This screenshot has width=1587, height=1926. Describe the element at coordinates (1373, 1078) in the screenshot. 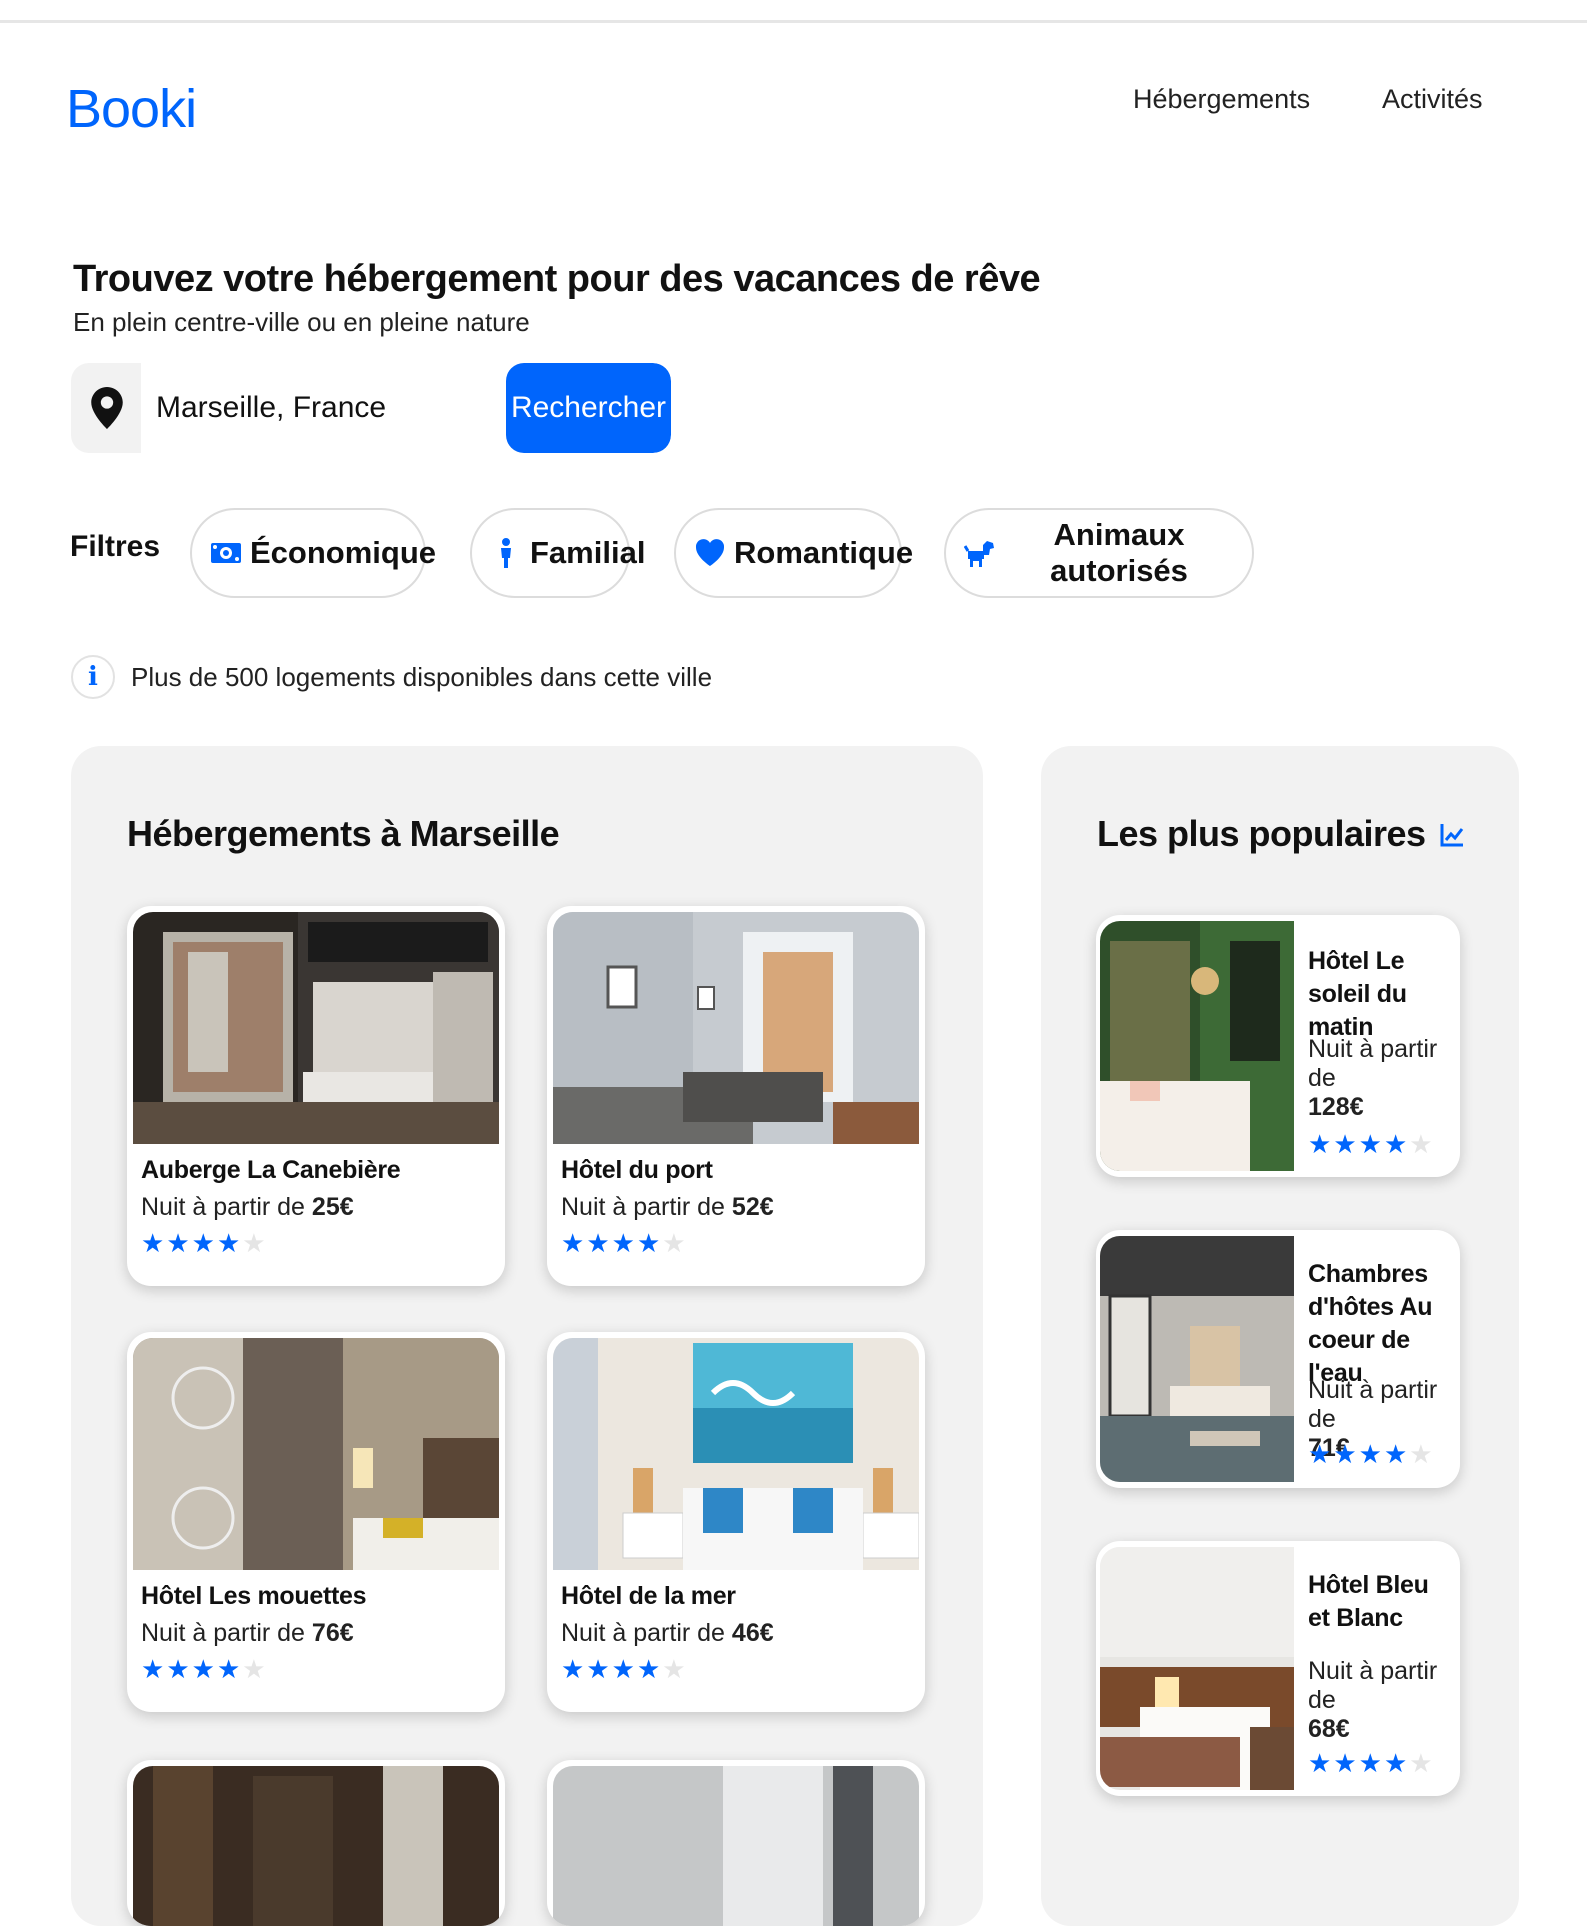

I see `popular-price: Nuit à partir de 128€` at that location.